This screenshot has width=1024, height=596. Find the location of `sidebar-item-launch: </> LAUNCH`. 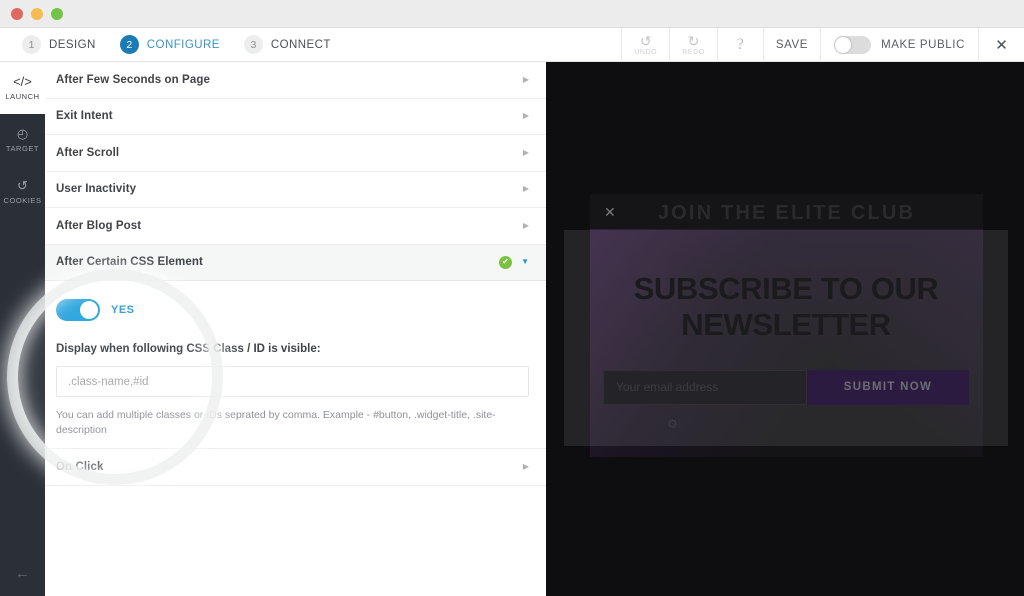

sidebar-item-launch: </> LAUNCH is located at coordinates (22, 88).